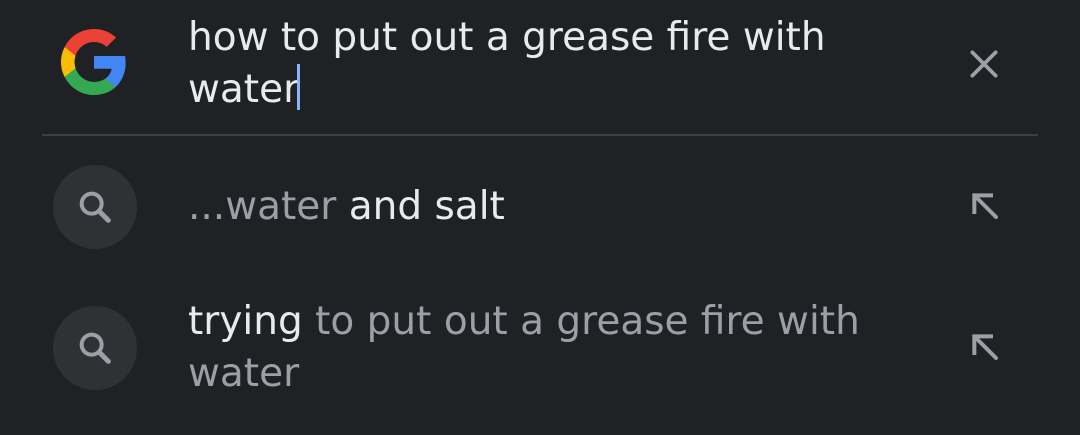  Describe the element at coordinates (540, 135) in the screenshot. I see `divider` at that location.